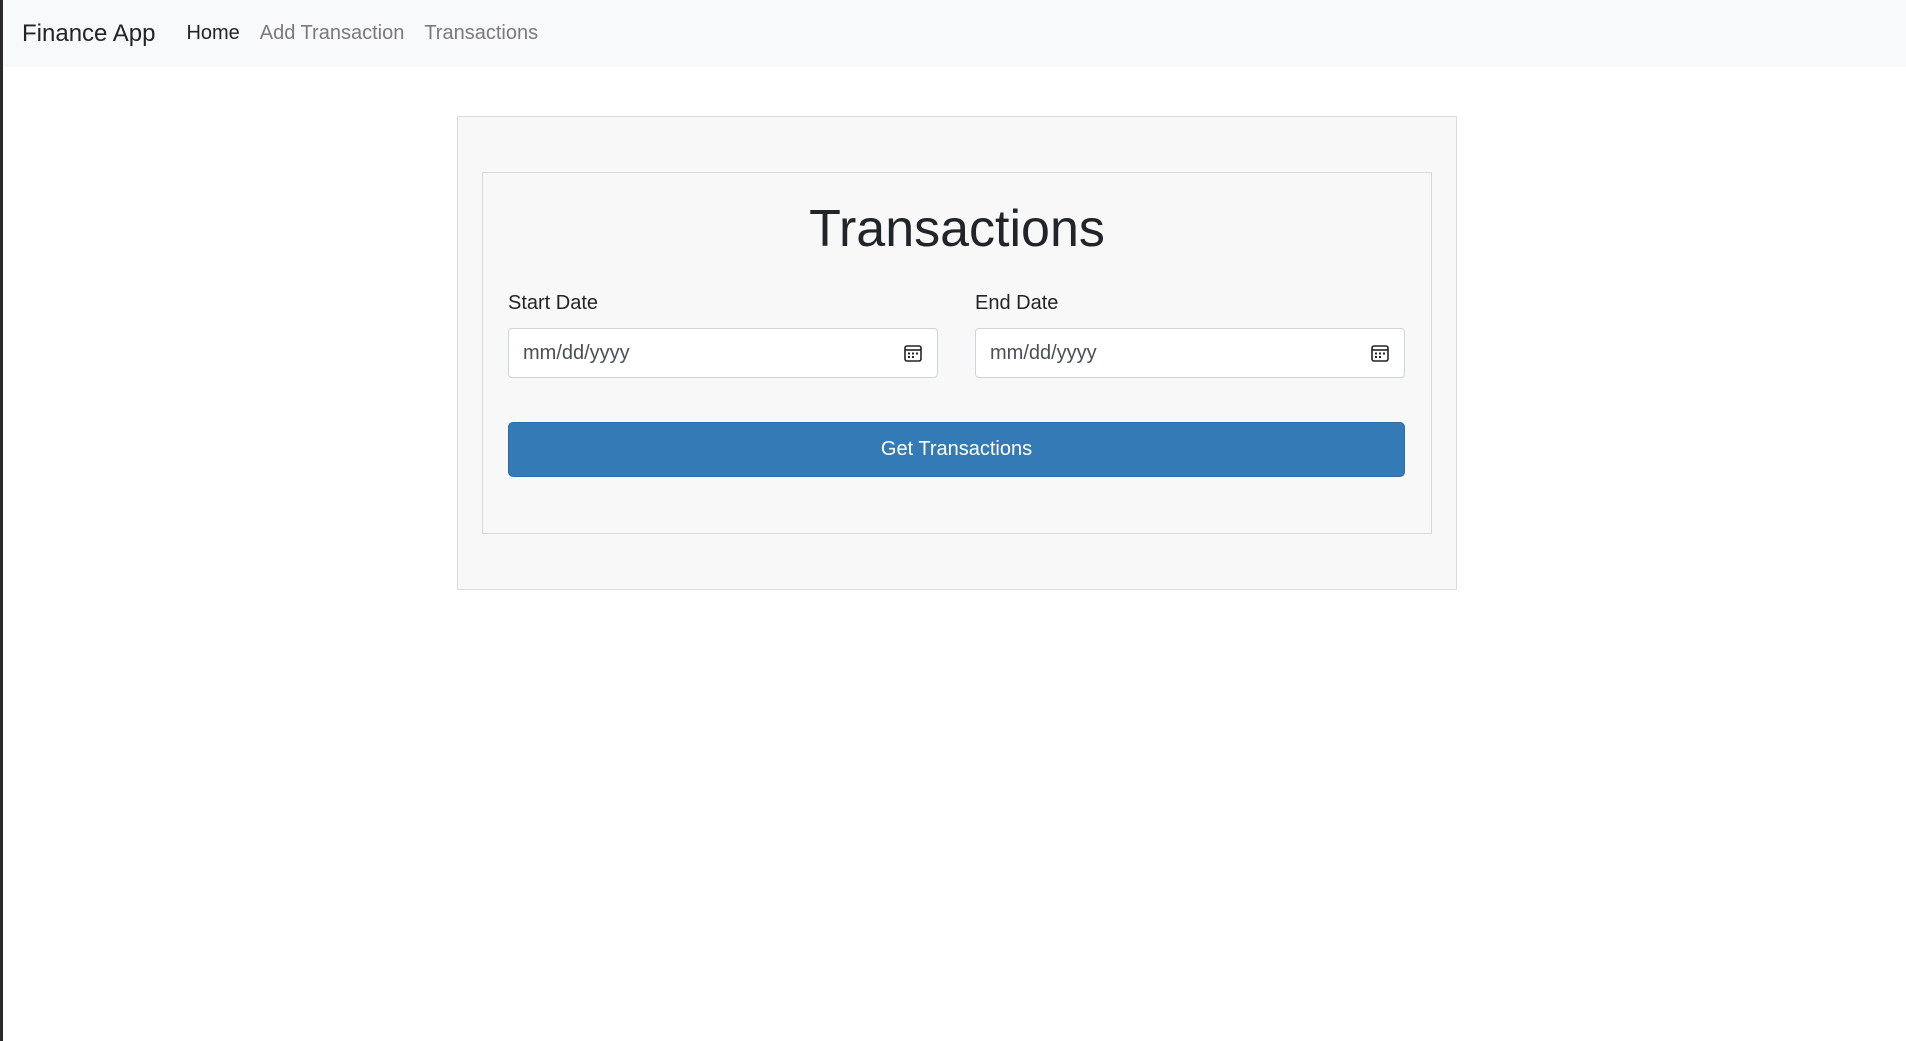  I want to click on nav-link-transactions: Transactions, so click(481, 33).